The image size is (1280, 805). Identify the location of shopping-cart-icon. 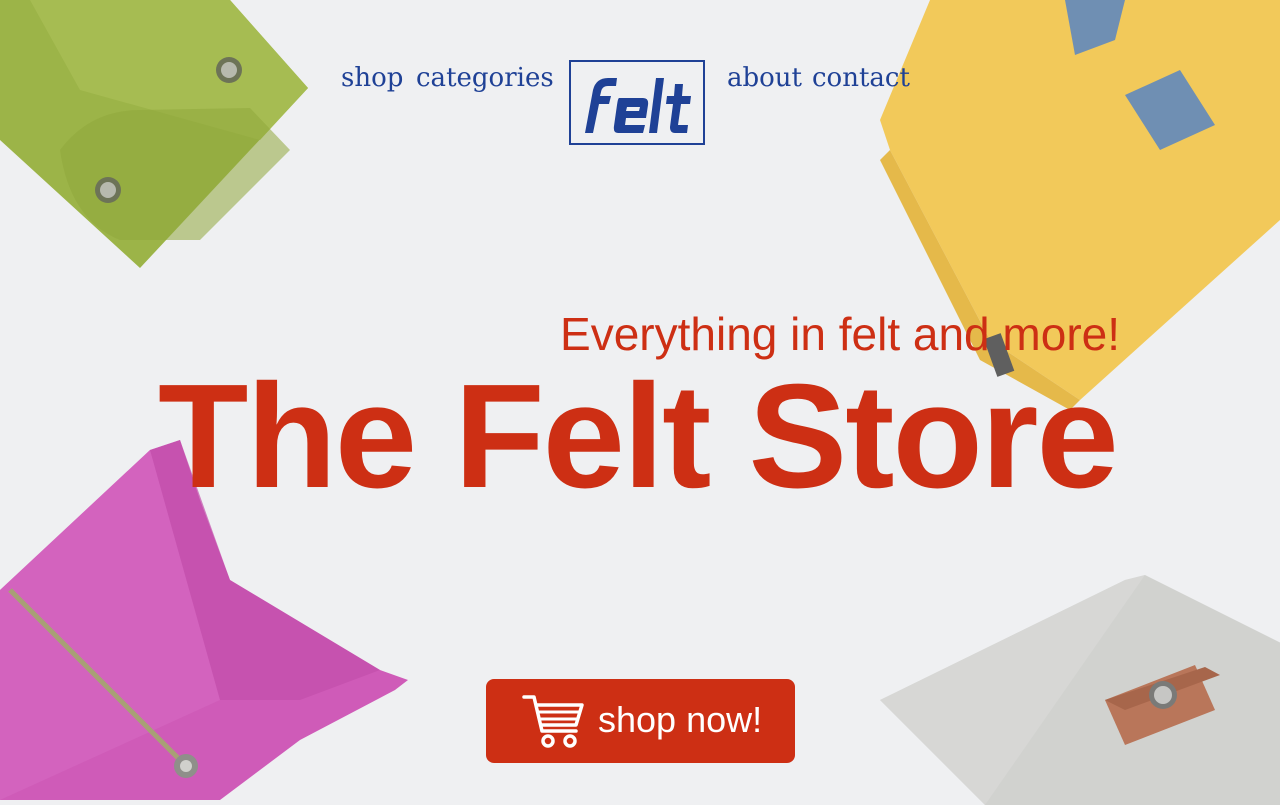
(553, 721).